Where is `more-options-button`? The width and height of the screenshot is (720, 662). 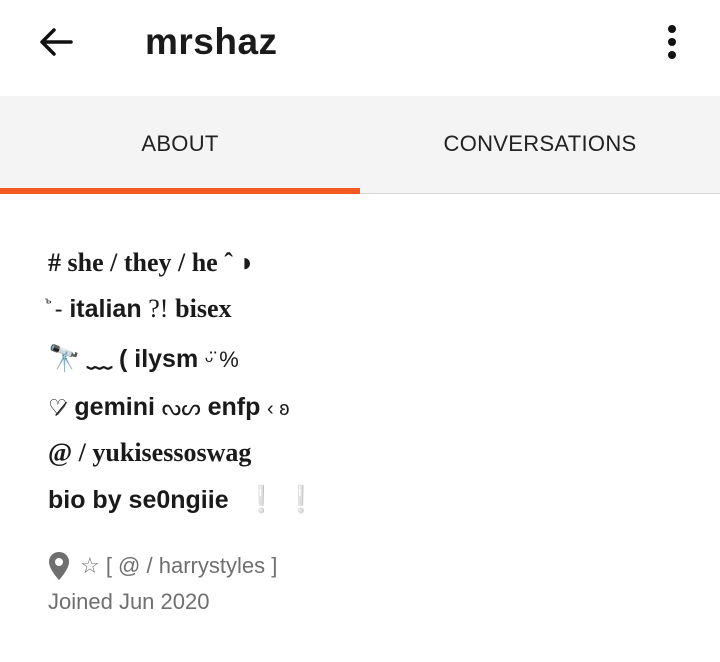
more-options-button is located at coordinates (672, 42).